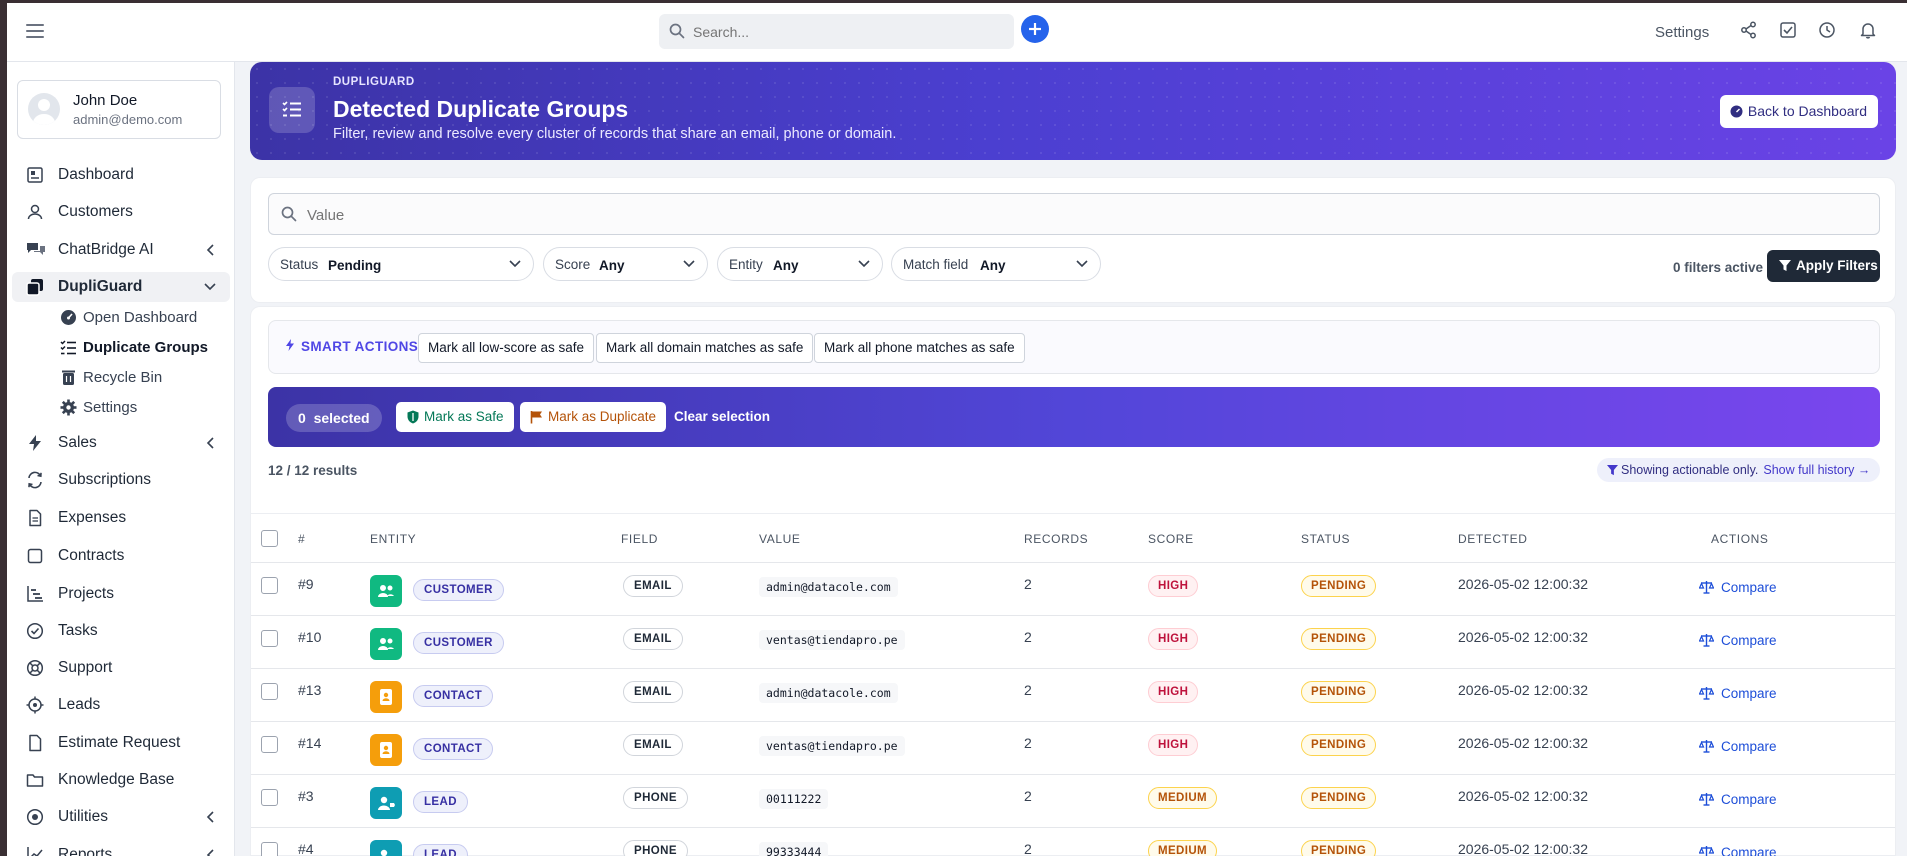  What do you see at coordinates (145, 408) in the screenshot?
I see `sidebar-subitem-settings: Settings` at bounding box center [145, 408].